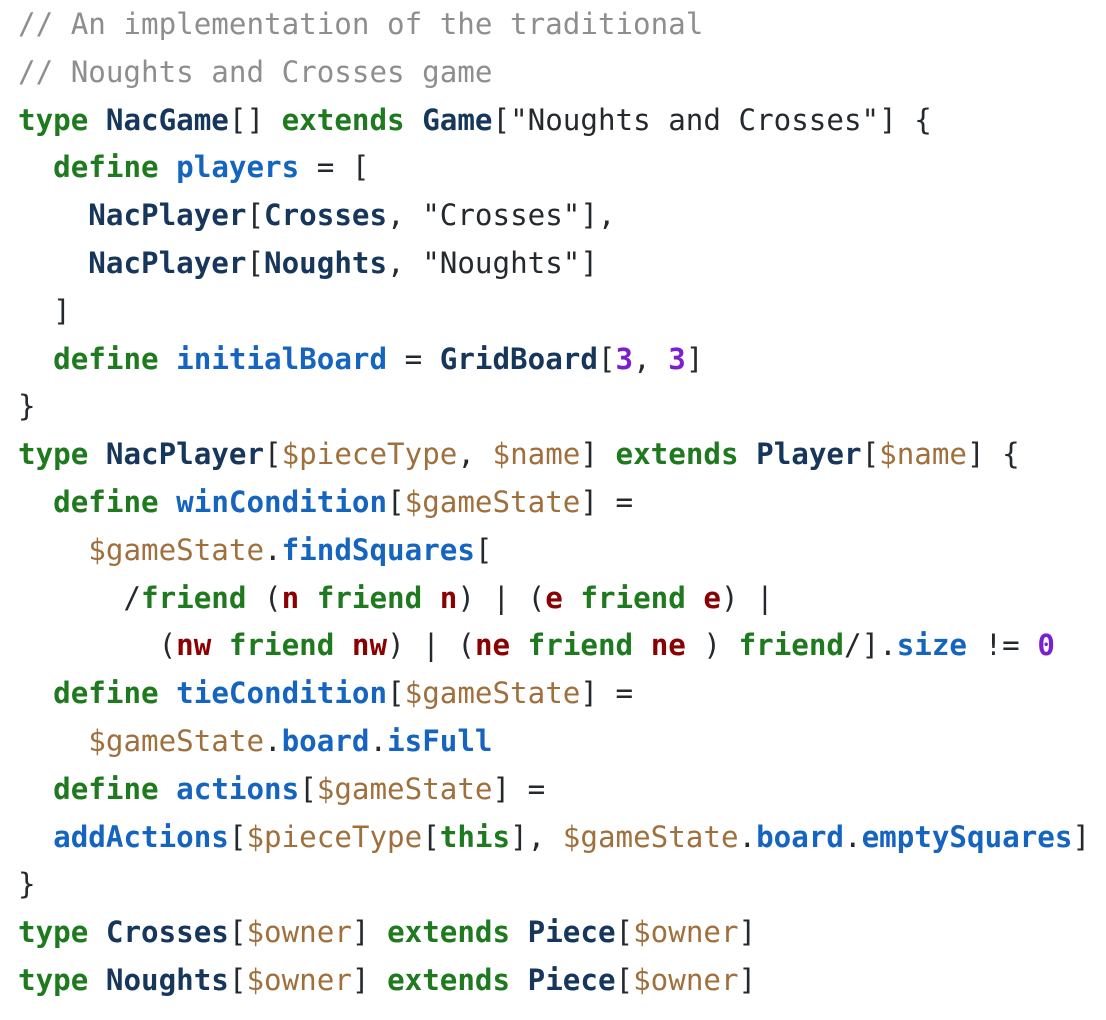  I want to click on type-name-token: NacPlayer, so click(167, 215).